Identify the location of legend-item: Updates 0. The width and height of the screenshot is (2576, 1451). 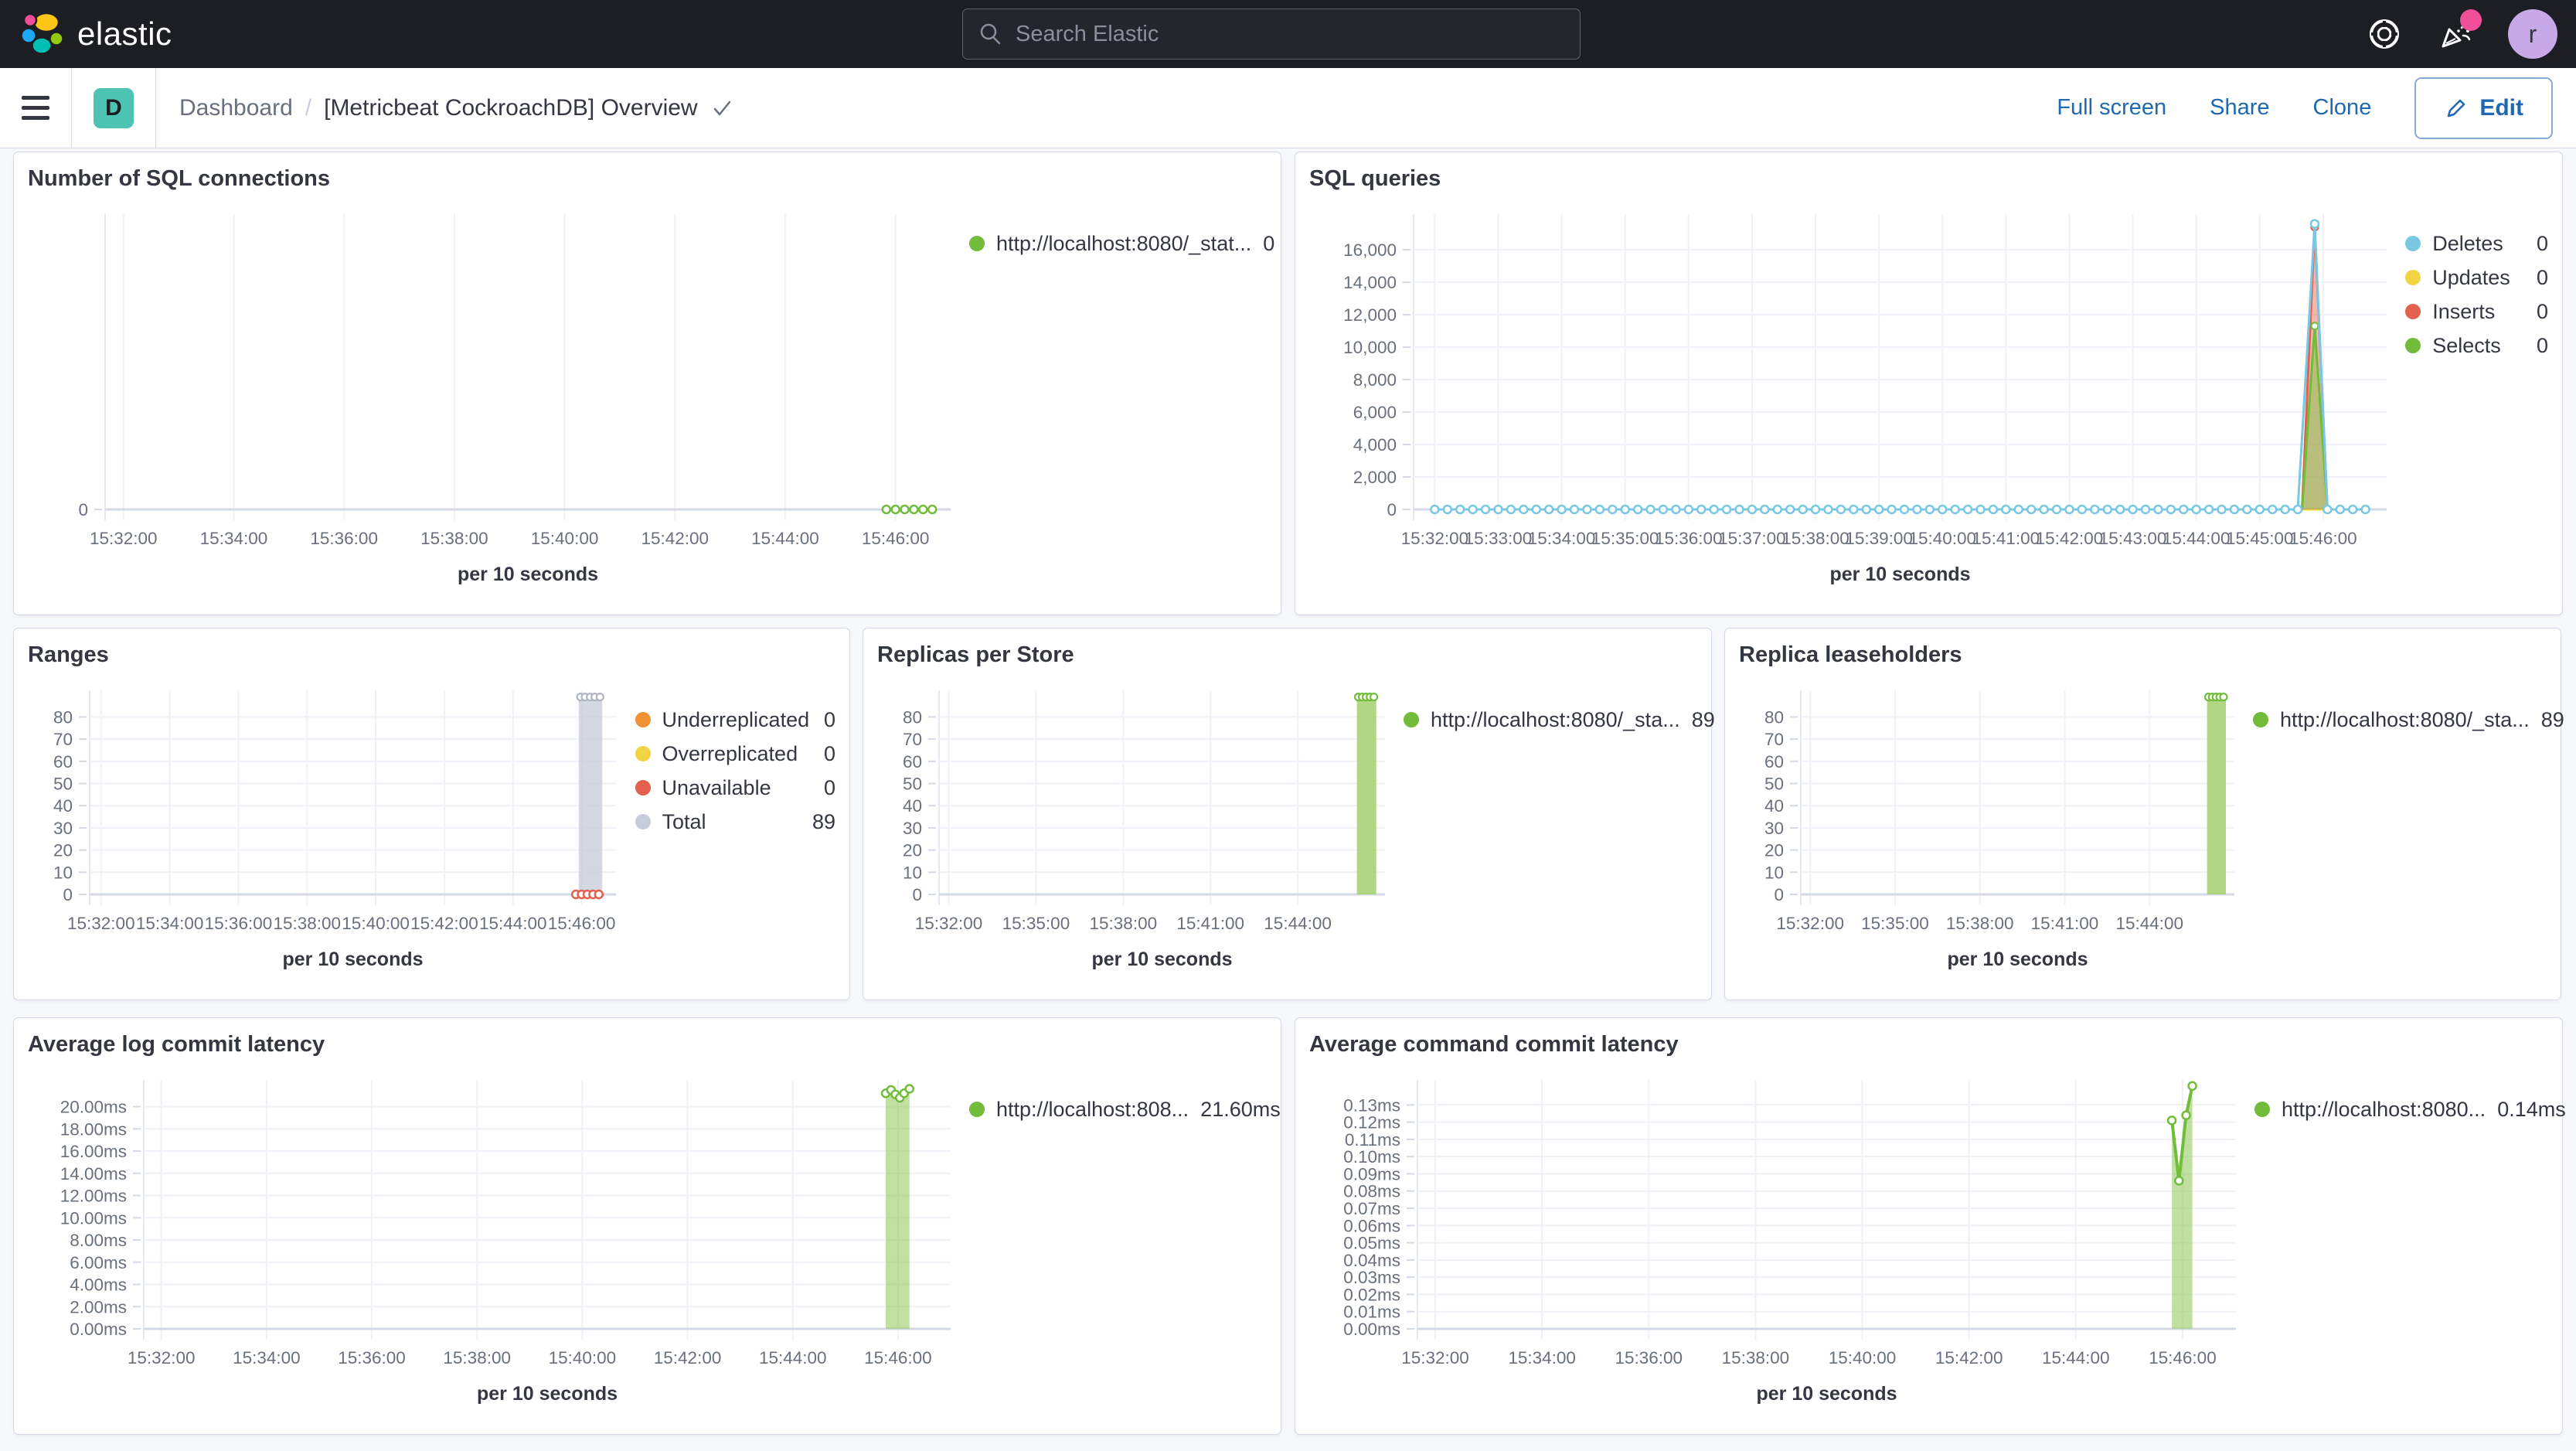
(2476, 278).